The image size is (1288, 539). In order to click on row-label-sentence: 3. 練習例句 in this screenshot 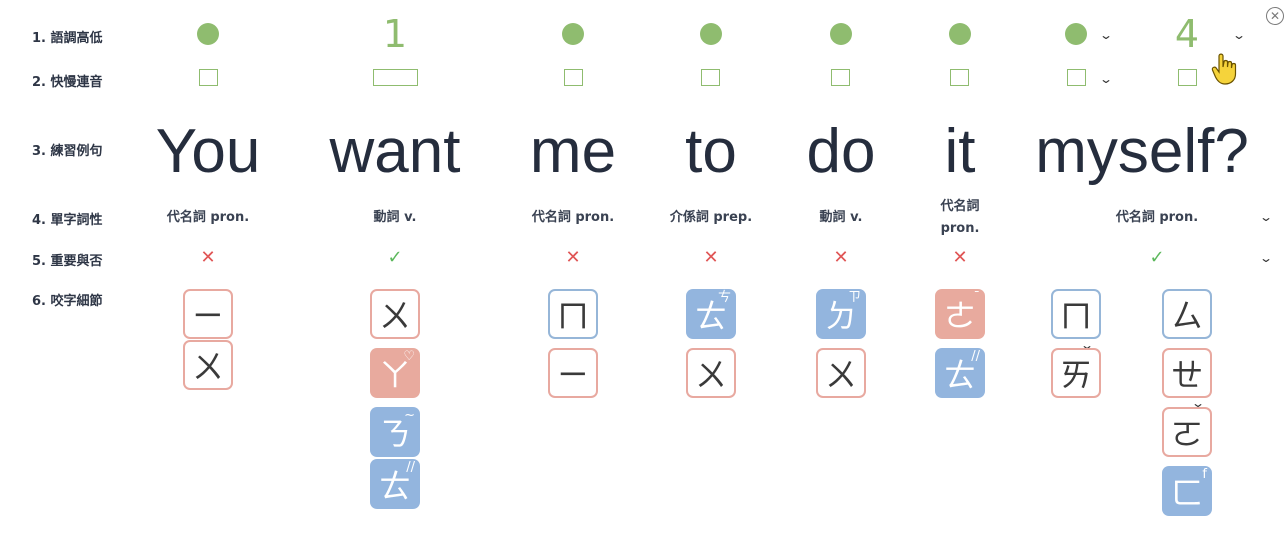, I will do `click(67, 151)`.